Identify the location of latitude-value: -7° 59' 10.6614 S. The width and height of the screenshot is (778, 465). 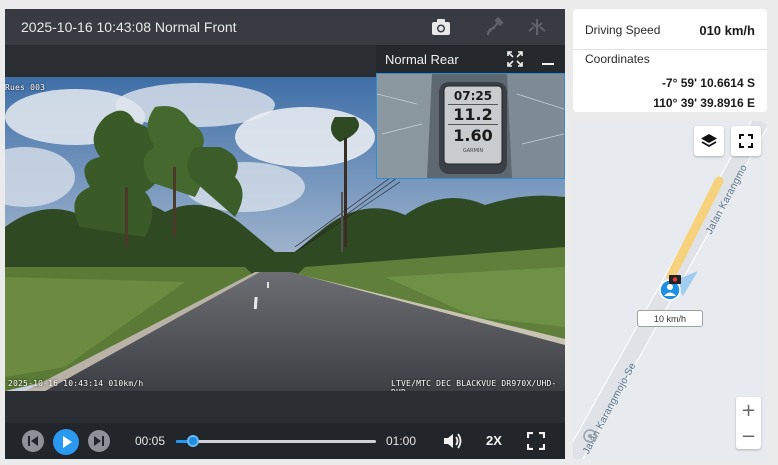
(708, 83).